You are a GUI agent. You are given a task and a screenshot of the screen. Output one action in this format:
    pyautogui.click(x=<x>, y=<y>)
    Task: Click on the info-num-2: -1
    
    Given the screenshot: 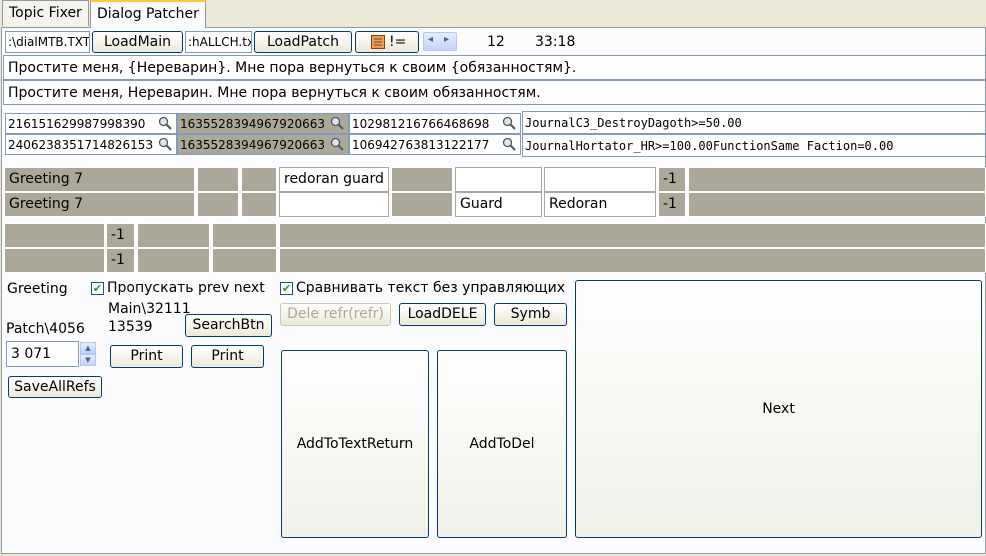 What is the action you would take?
    pyautogui.click(x=672, y=204)
    